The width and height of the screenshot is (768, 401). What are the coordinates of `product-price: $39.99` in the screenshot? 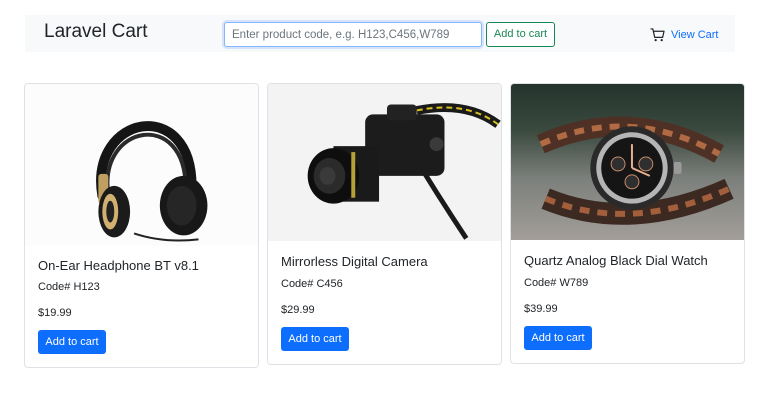 It's located at (541, 309).